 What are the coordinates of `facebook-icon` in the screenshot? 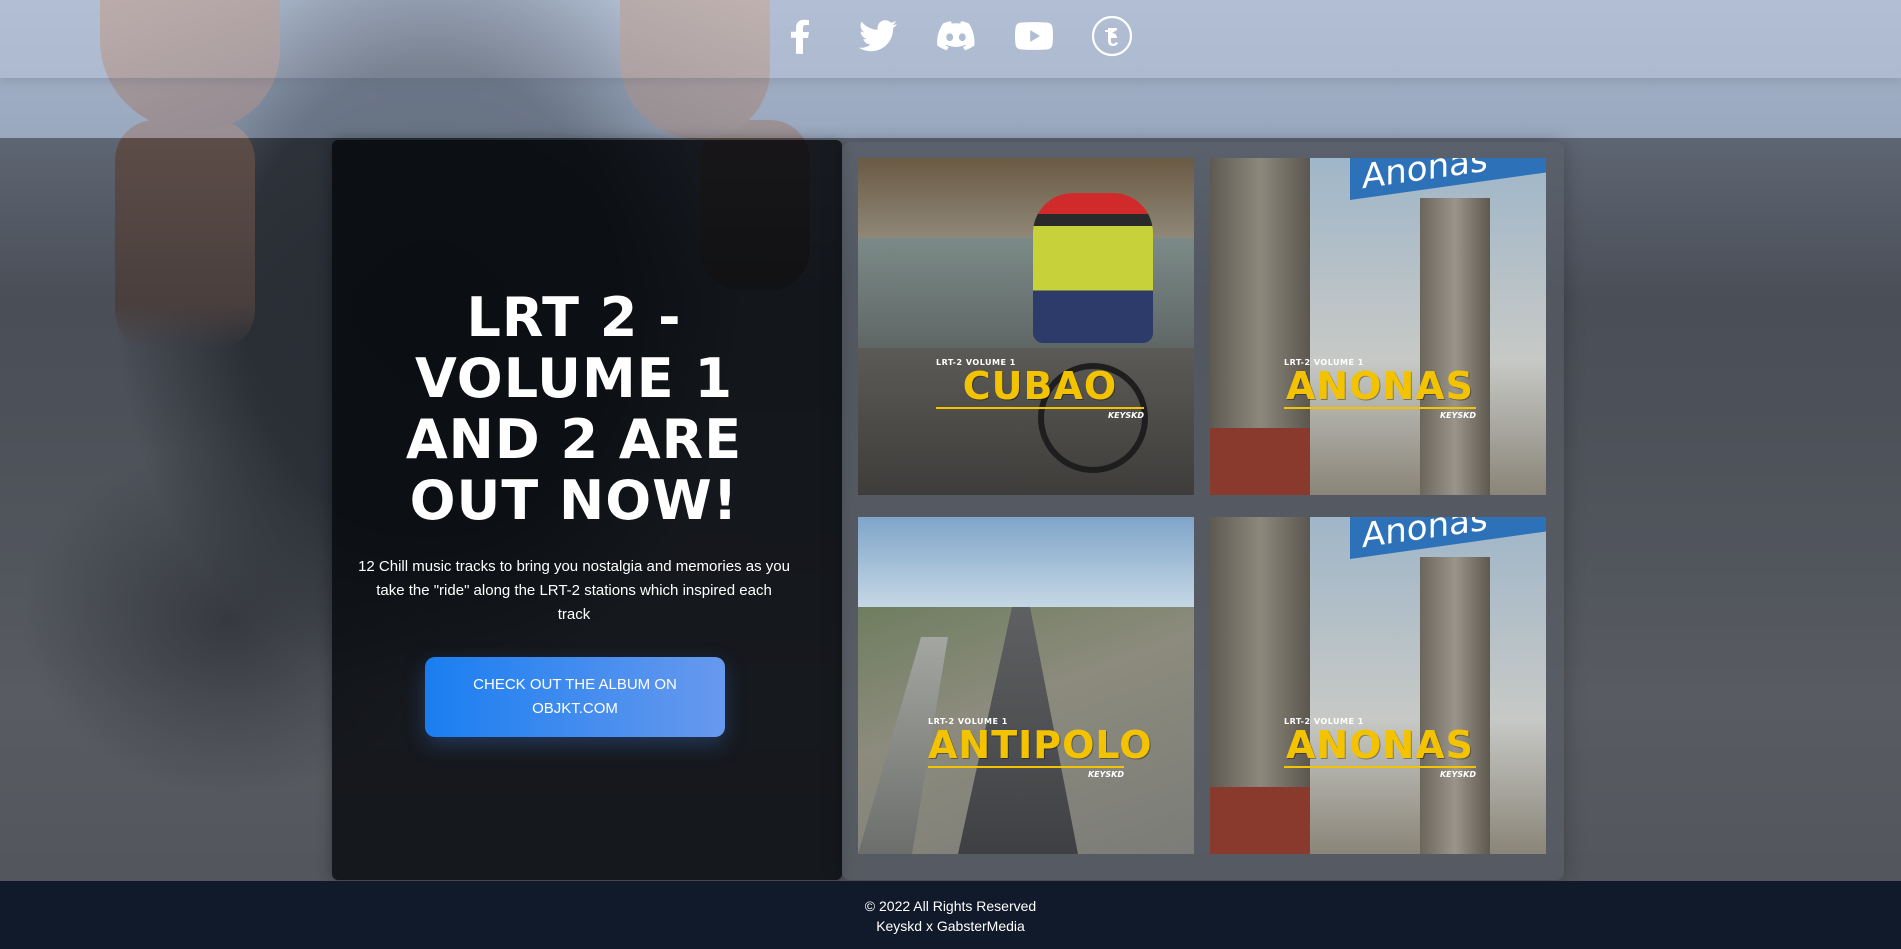 It's located at (800, 36).